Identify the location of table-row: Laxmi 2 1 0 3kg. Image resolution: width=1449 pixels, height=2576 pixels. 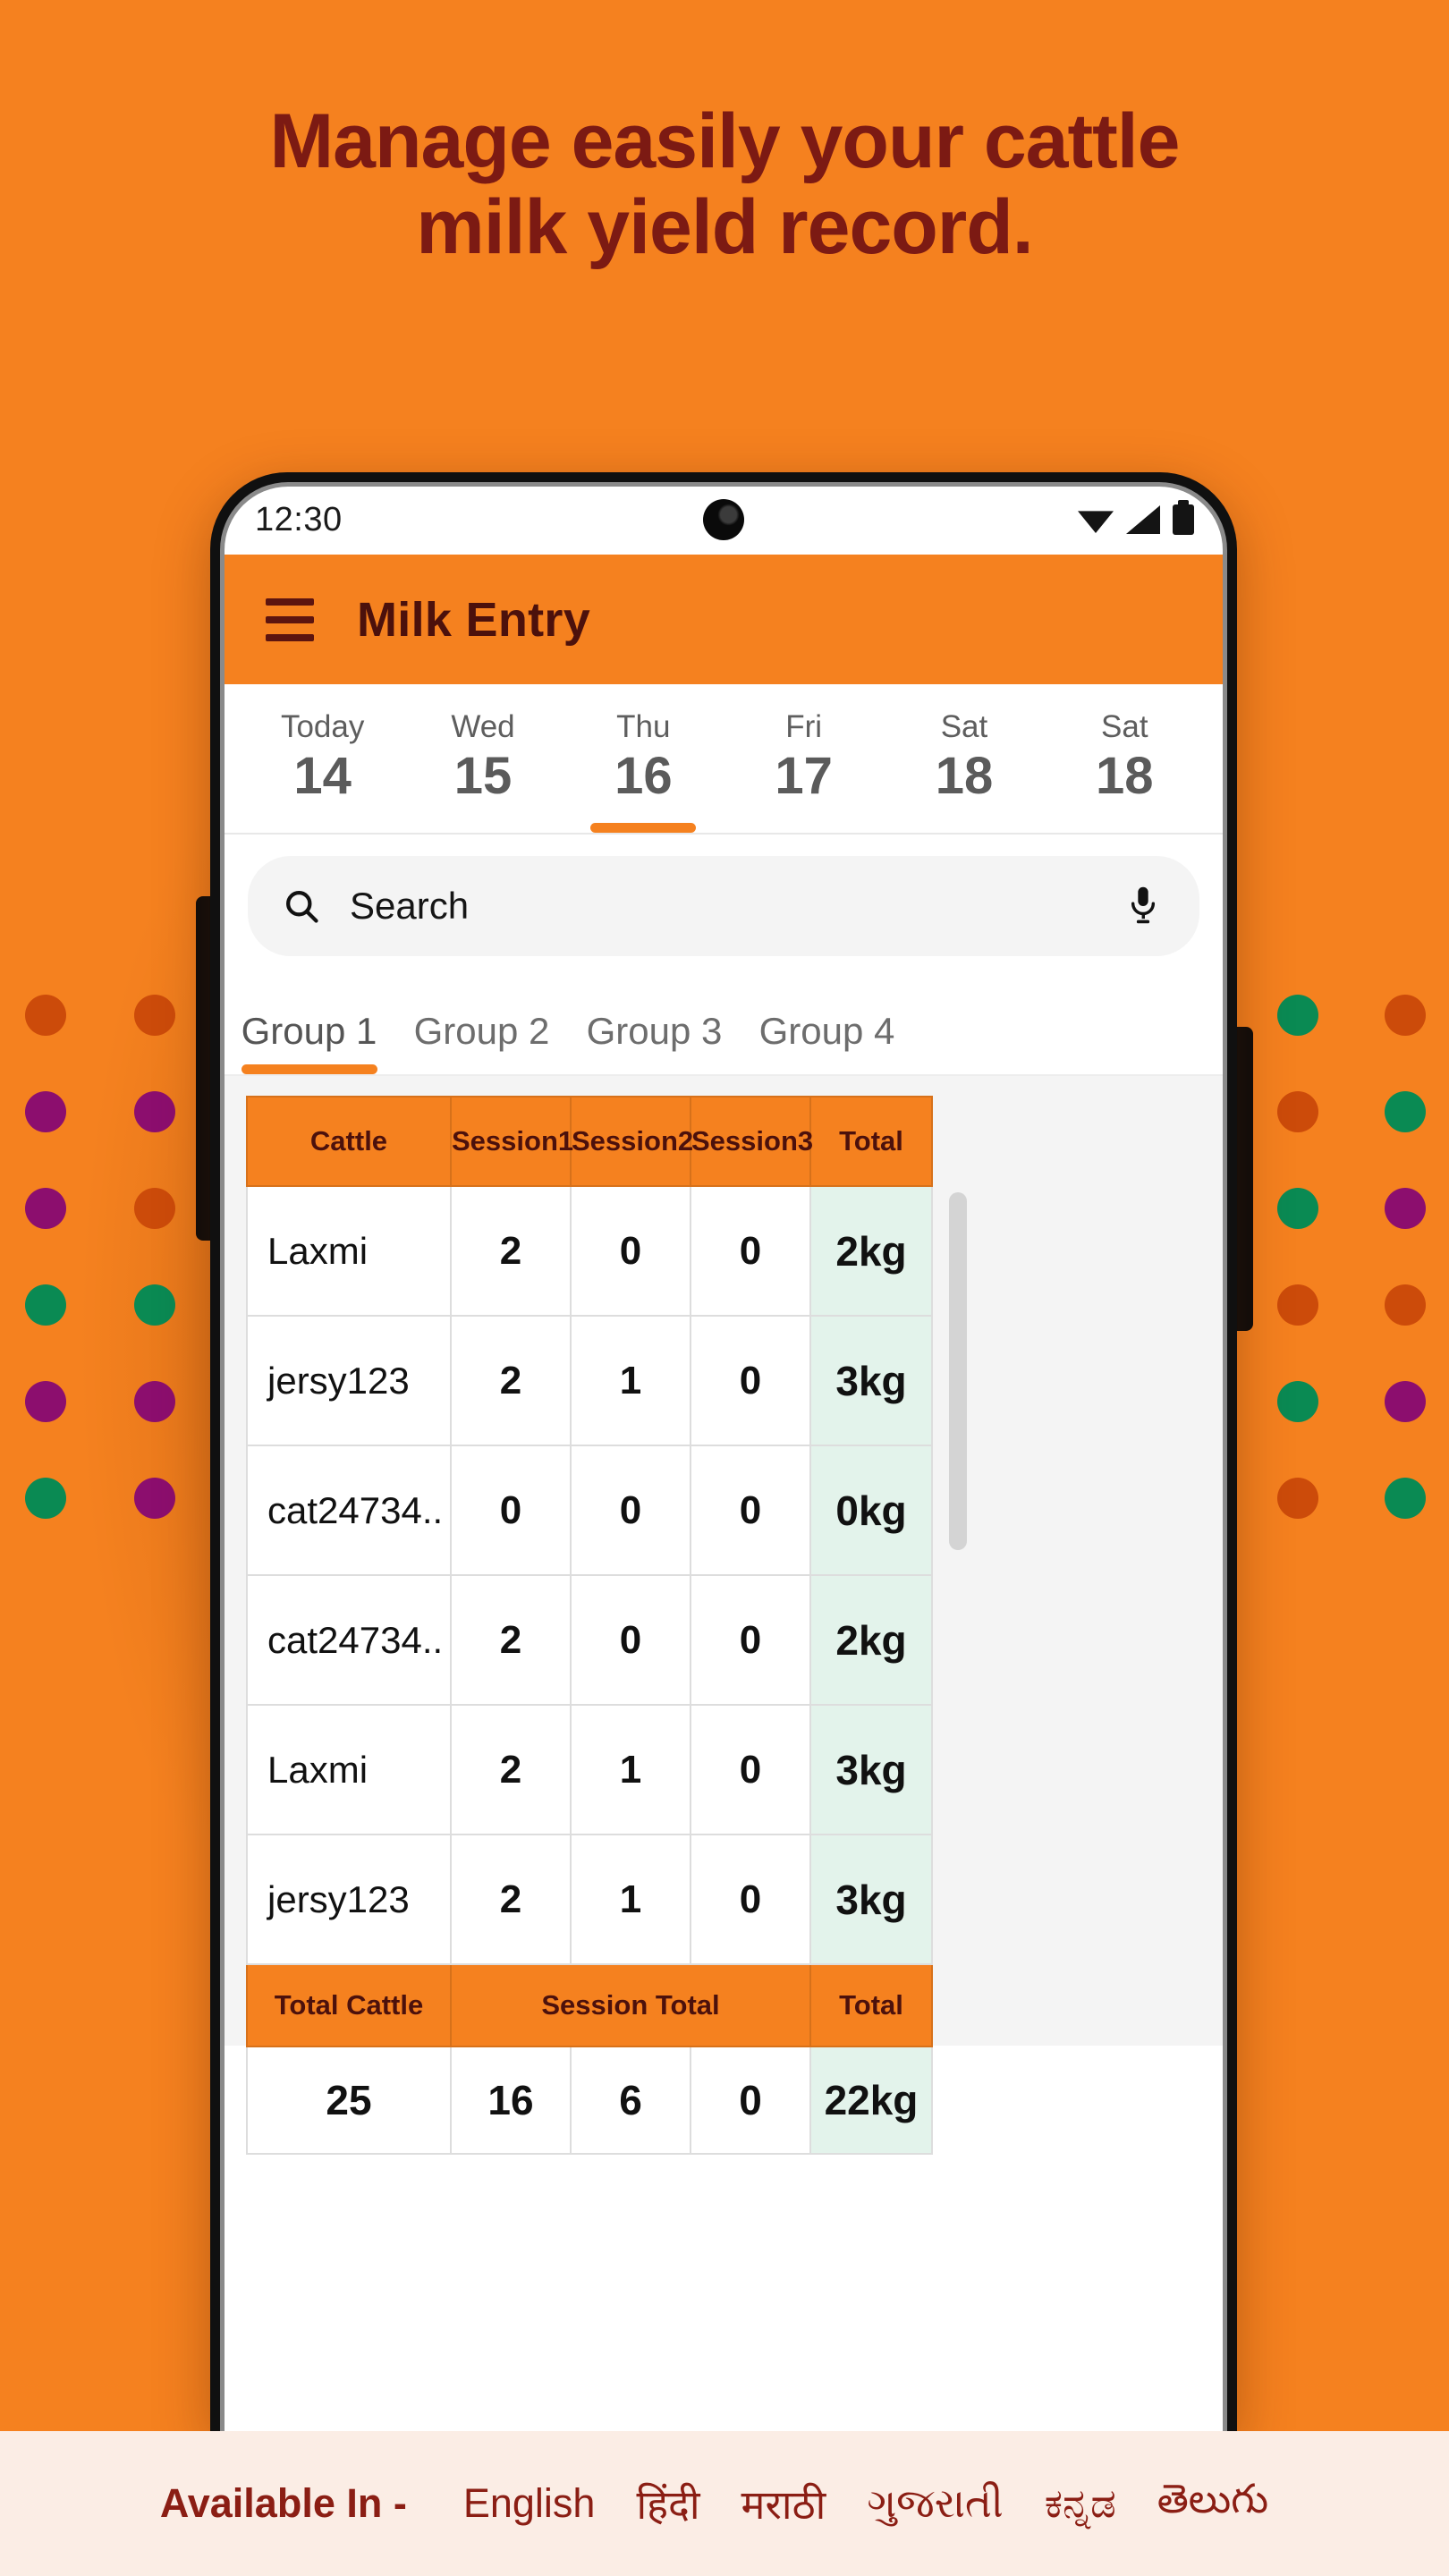
(589, 1769).